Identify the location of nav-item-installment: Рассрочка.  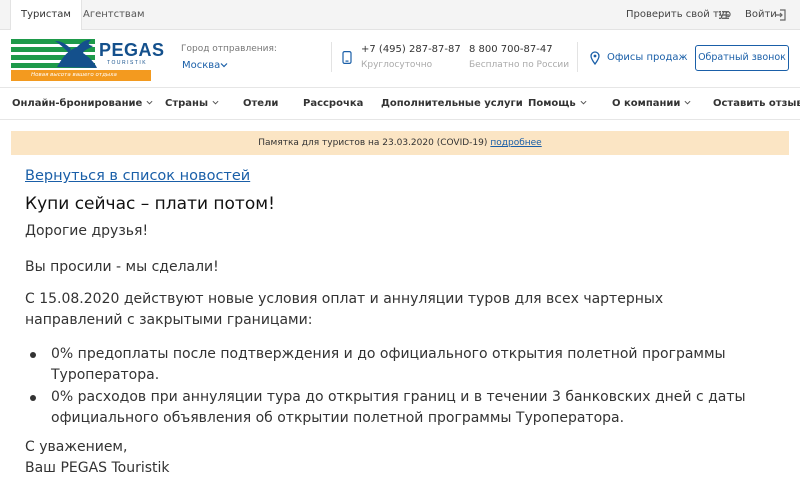
(333, 104).